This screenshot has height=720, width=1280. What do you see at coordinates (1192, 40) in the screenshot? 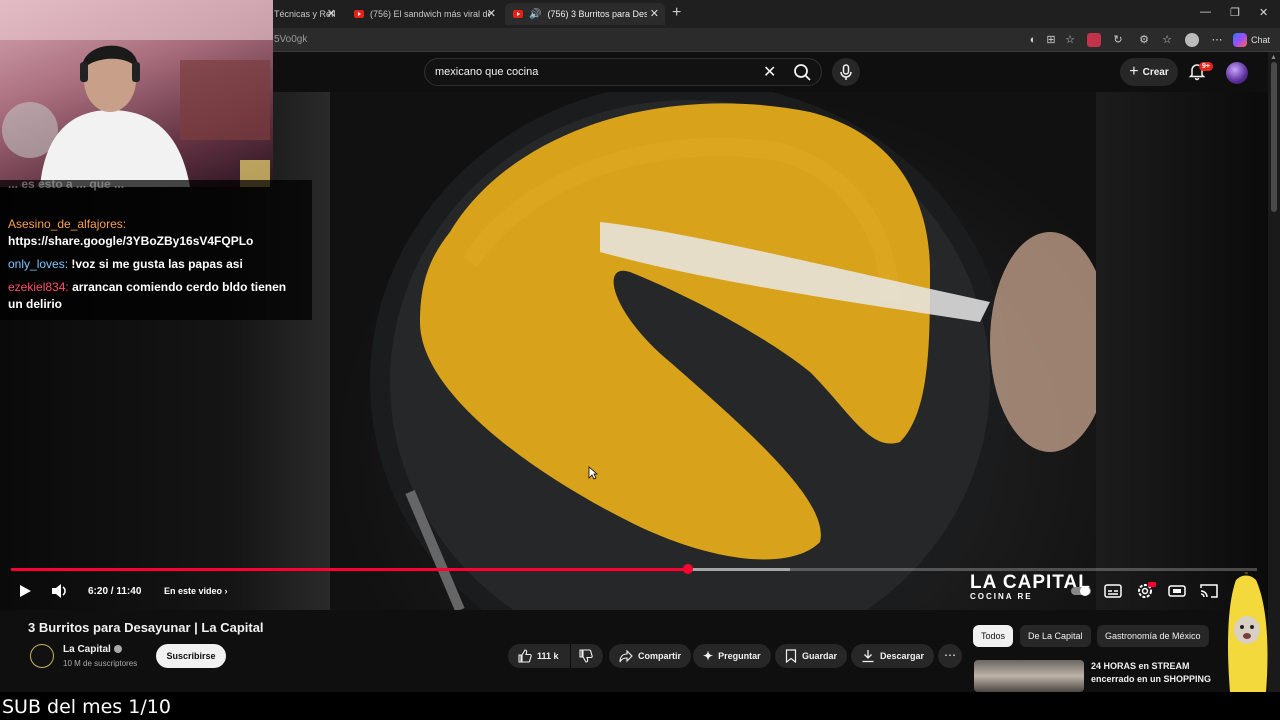
I see `profile-avatar` at bounding box center [1192, 40].